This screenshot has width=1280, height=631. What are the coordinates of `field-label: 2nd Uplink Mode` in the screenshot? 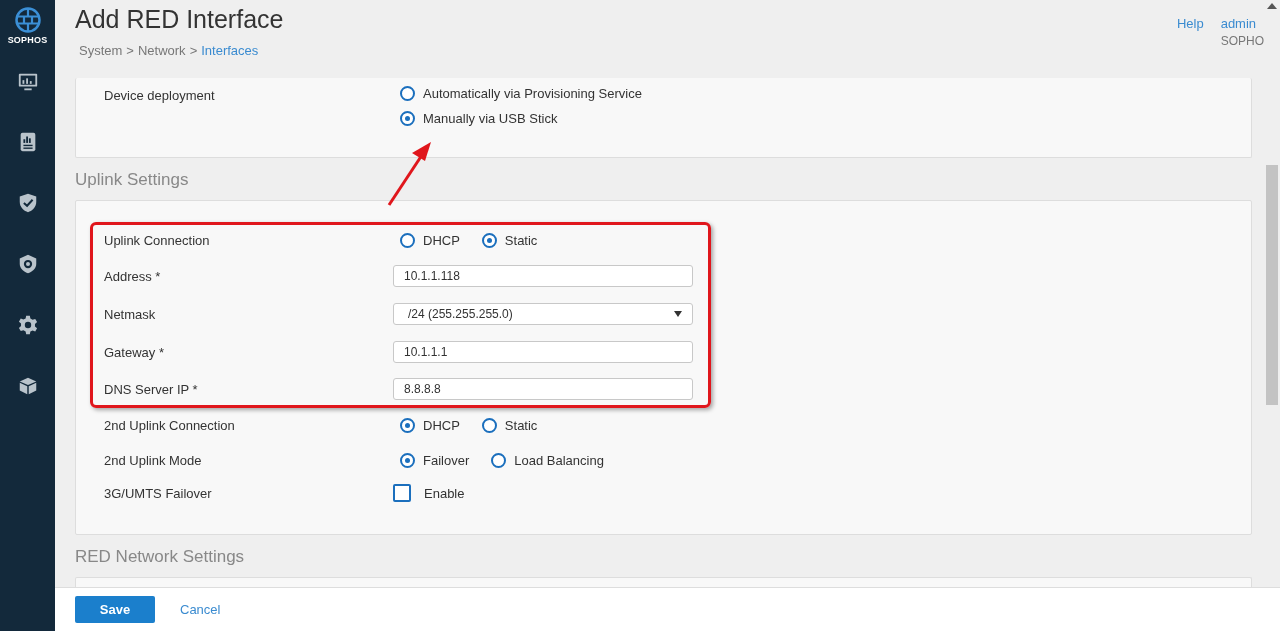 It's located at (153, 460).